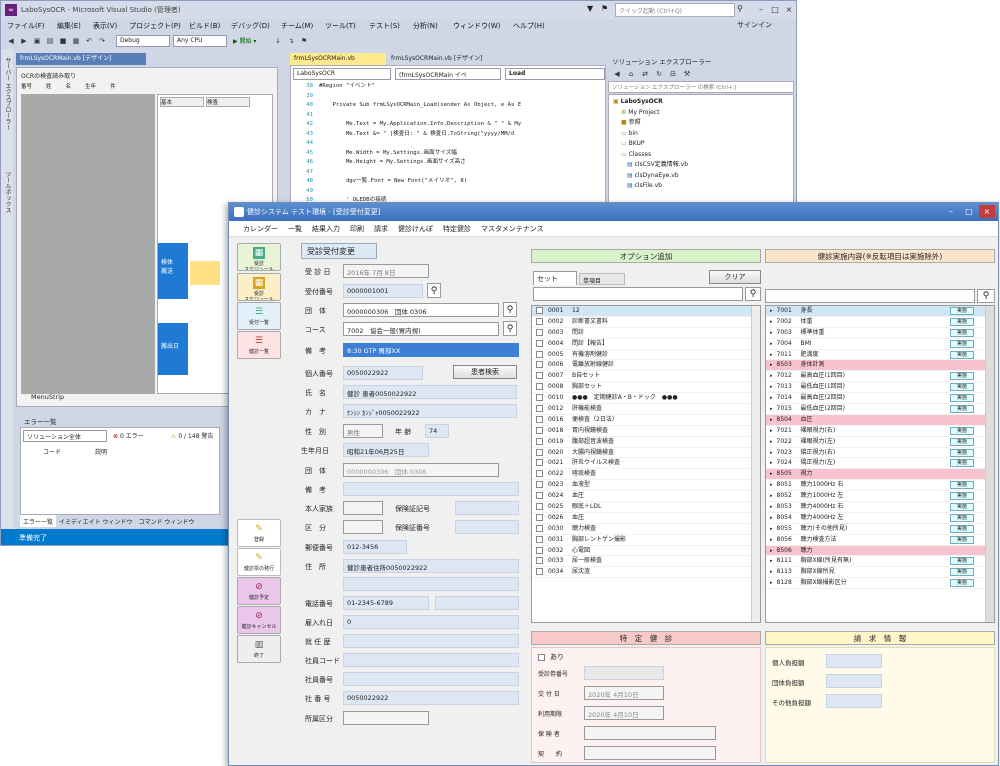 This screenshot has height=766, width=1000. Describe the element at coordinates (38, 521) in the screenshot. I see `tab-error-list: エラー一覧` at that location.